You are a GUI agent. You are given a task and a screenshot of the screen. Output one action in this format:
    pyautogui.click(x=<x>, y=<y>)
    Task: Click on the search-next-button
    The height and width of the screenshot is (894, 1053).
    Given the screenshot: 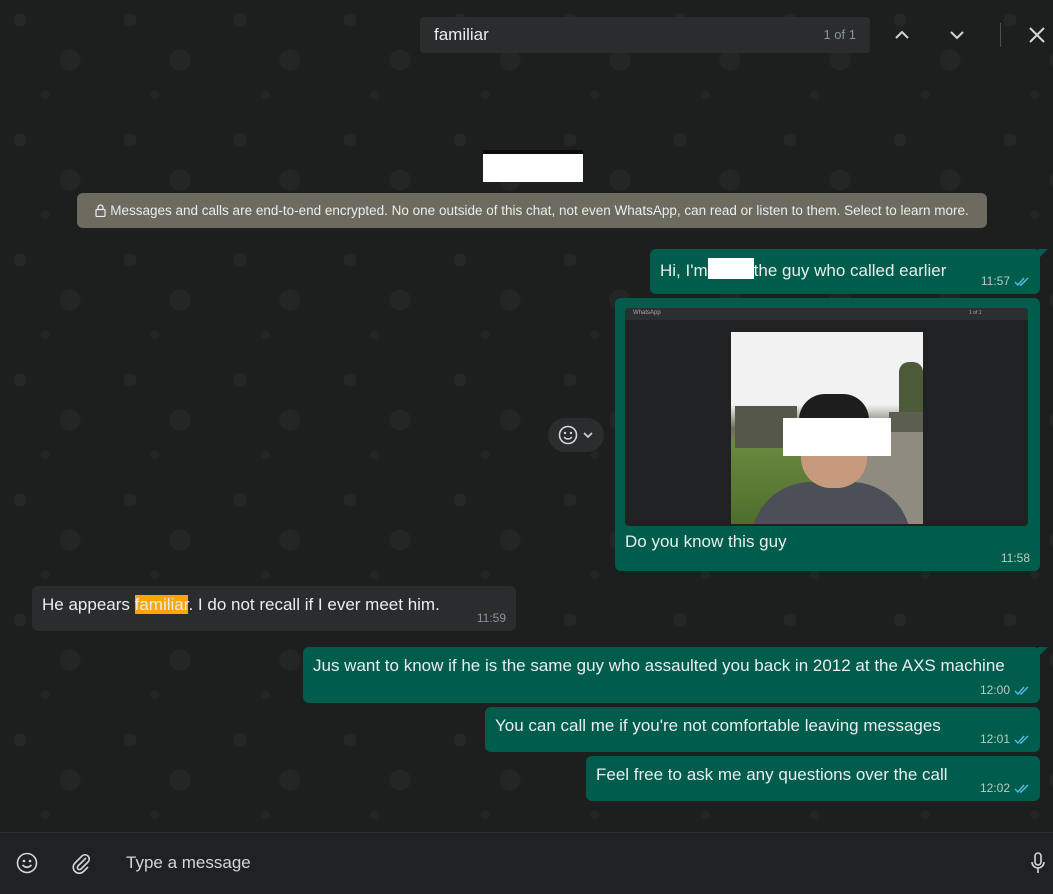 What is the action you would take?
    pyautogui.click(x=957, y=35)
    